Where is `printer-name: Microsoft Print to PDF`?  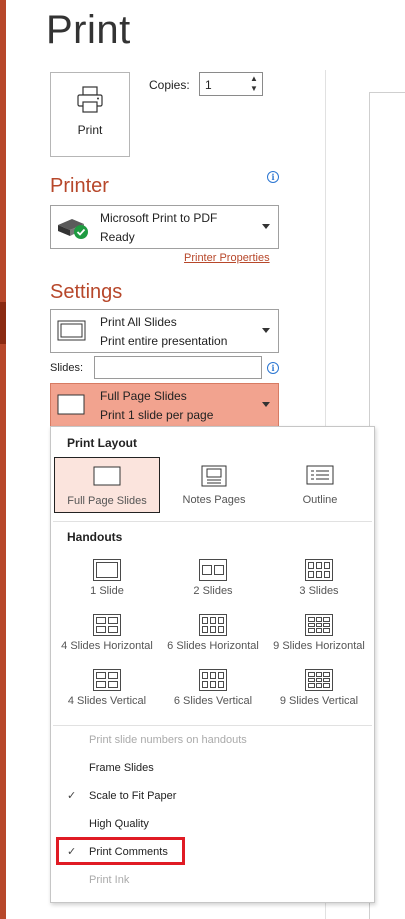
printer-name: Microsoft Print to PDF is located at coordinates (159, 218).